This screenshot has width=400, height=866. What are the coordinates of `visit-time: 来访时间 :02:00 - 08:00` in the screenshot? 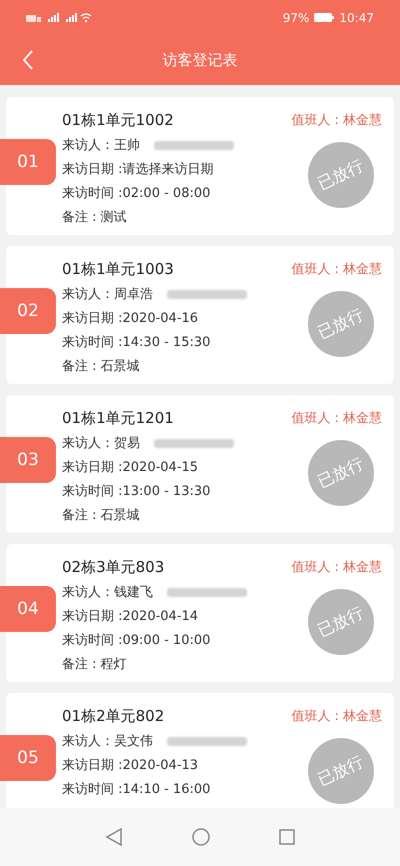 It's located at (136, 193).